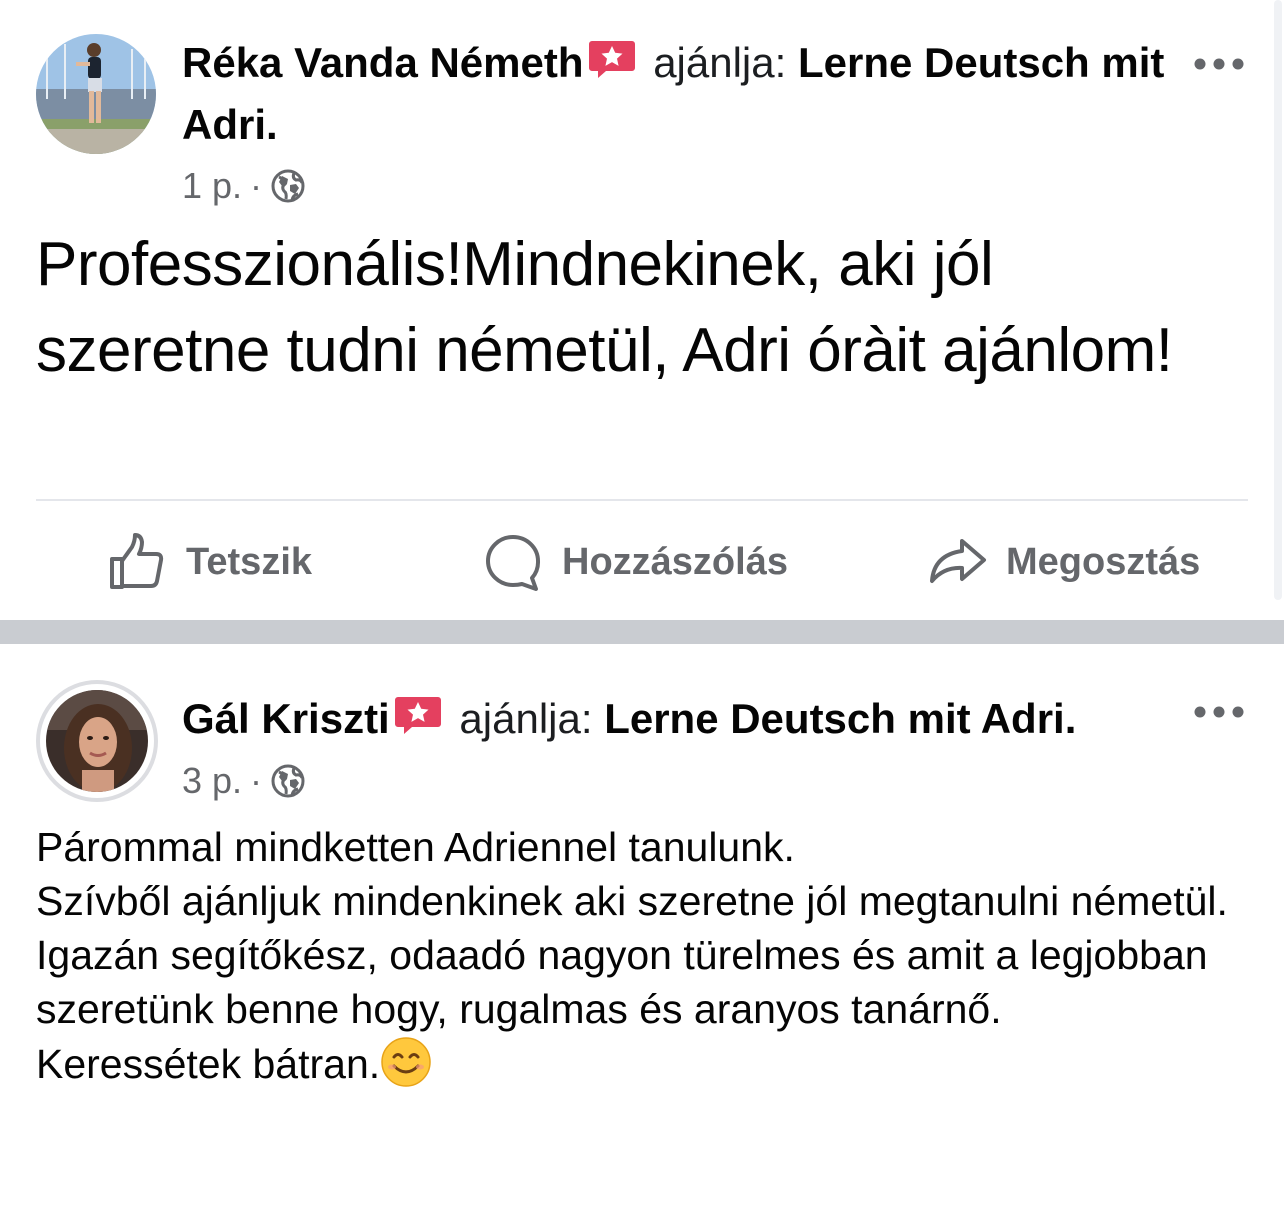 The image size is (1284, 1221). I want to click on post-timestamp: 1 p., so click(212, 186).